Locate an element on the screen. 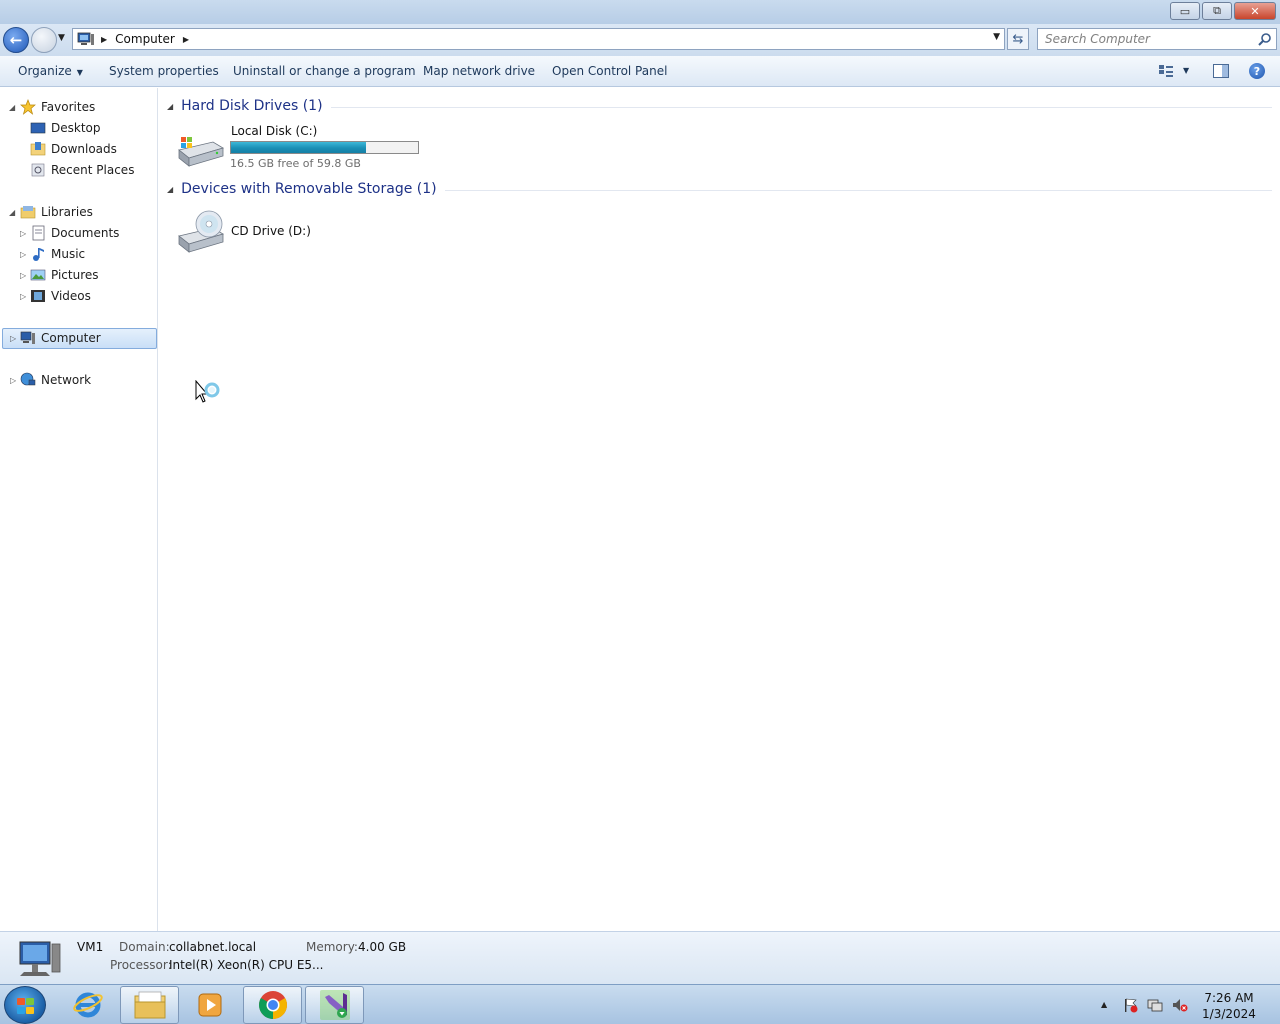 The height and width of the screenshot is (1024, 1280). nav-label: Documents is located at coordinates (85, 233).